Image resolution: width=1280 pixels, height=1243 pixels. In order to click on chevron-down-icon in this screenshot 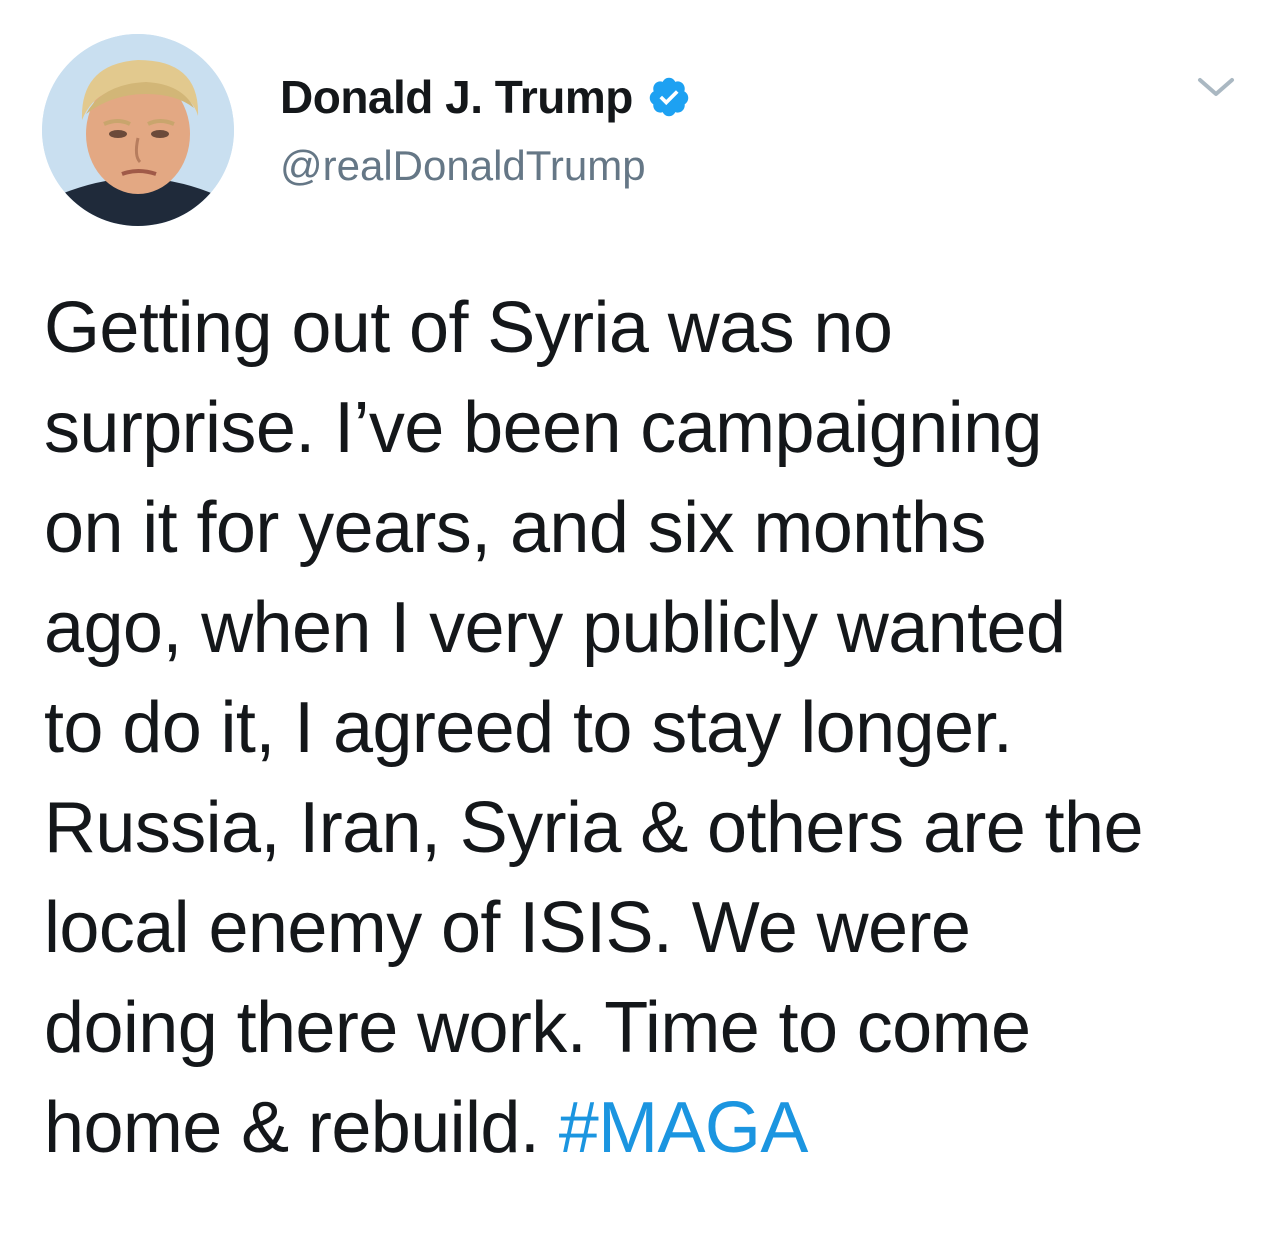, I will do `click(1216, 88)`.